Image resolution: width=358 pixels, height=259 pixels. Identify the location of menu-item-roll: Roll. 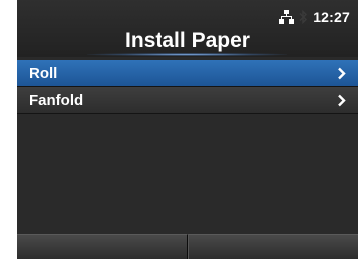
(187, 73).